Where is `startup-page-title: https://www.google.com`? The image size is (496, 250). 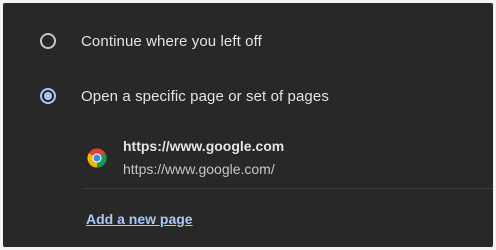 startup-page-title: https://www.google.com is located at coordinates (204, 146).